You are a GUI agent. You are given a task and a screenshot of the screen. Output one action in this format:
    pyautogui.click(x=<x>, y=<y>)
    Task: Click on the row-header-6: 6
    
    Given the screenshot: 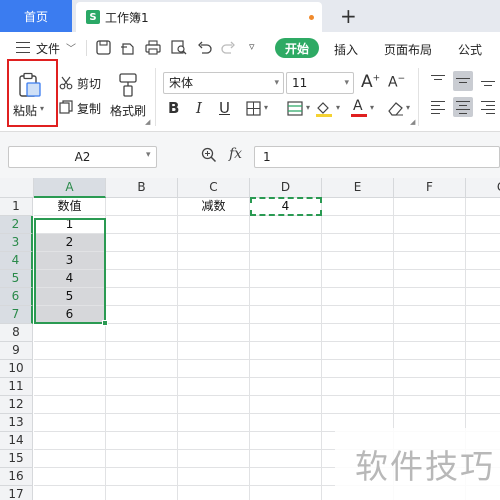 What is the action you would take?
    pyautogui.click(x=16, y=297)
    